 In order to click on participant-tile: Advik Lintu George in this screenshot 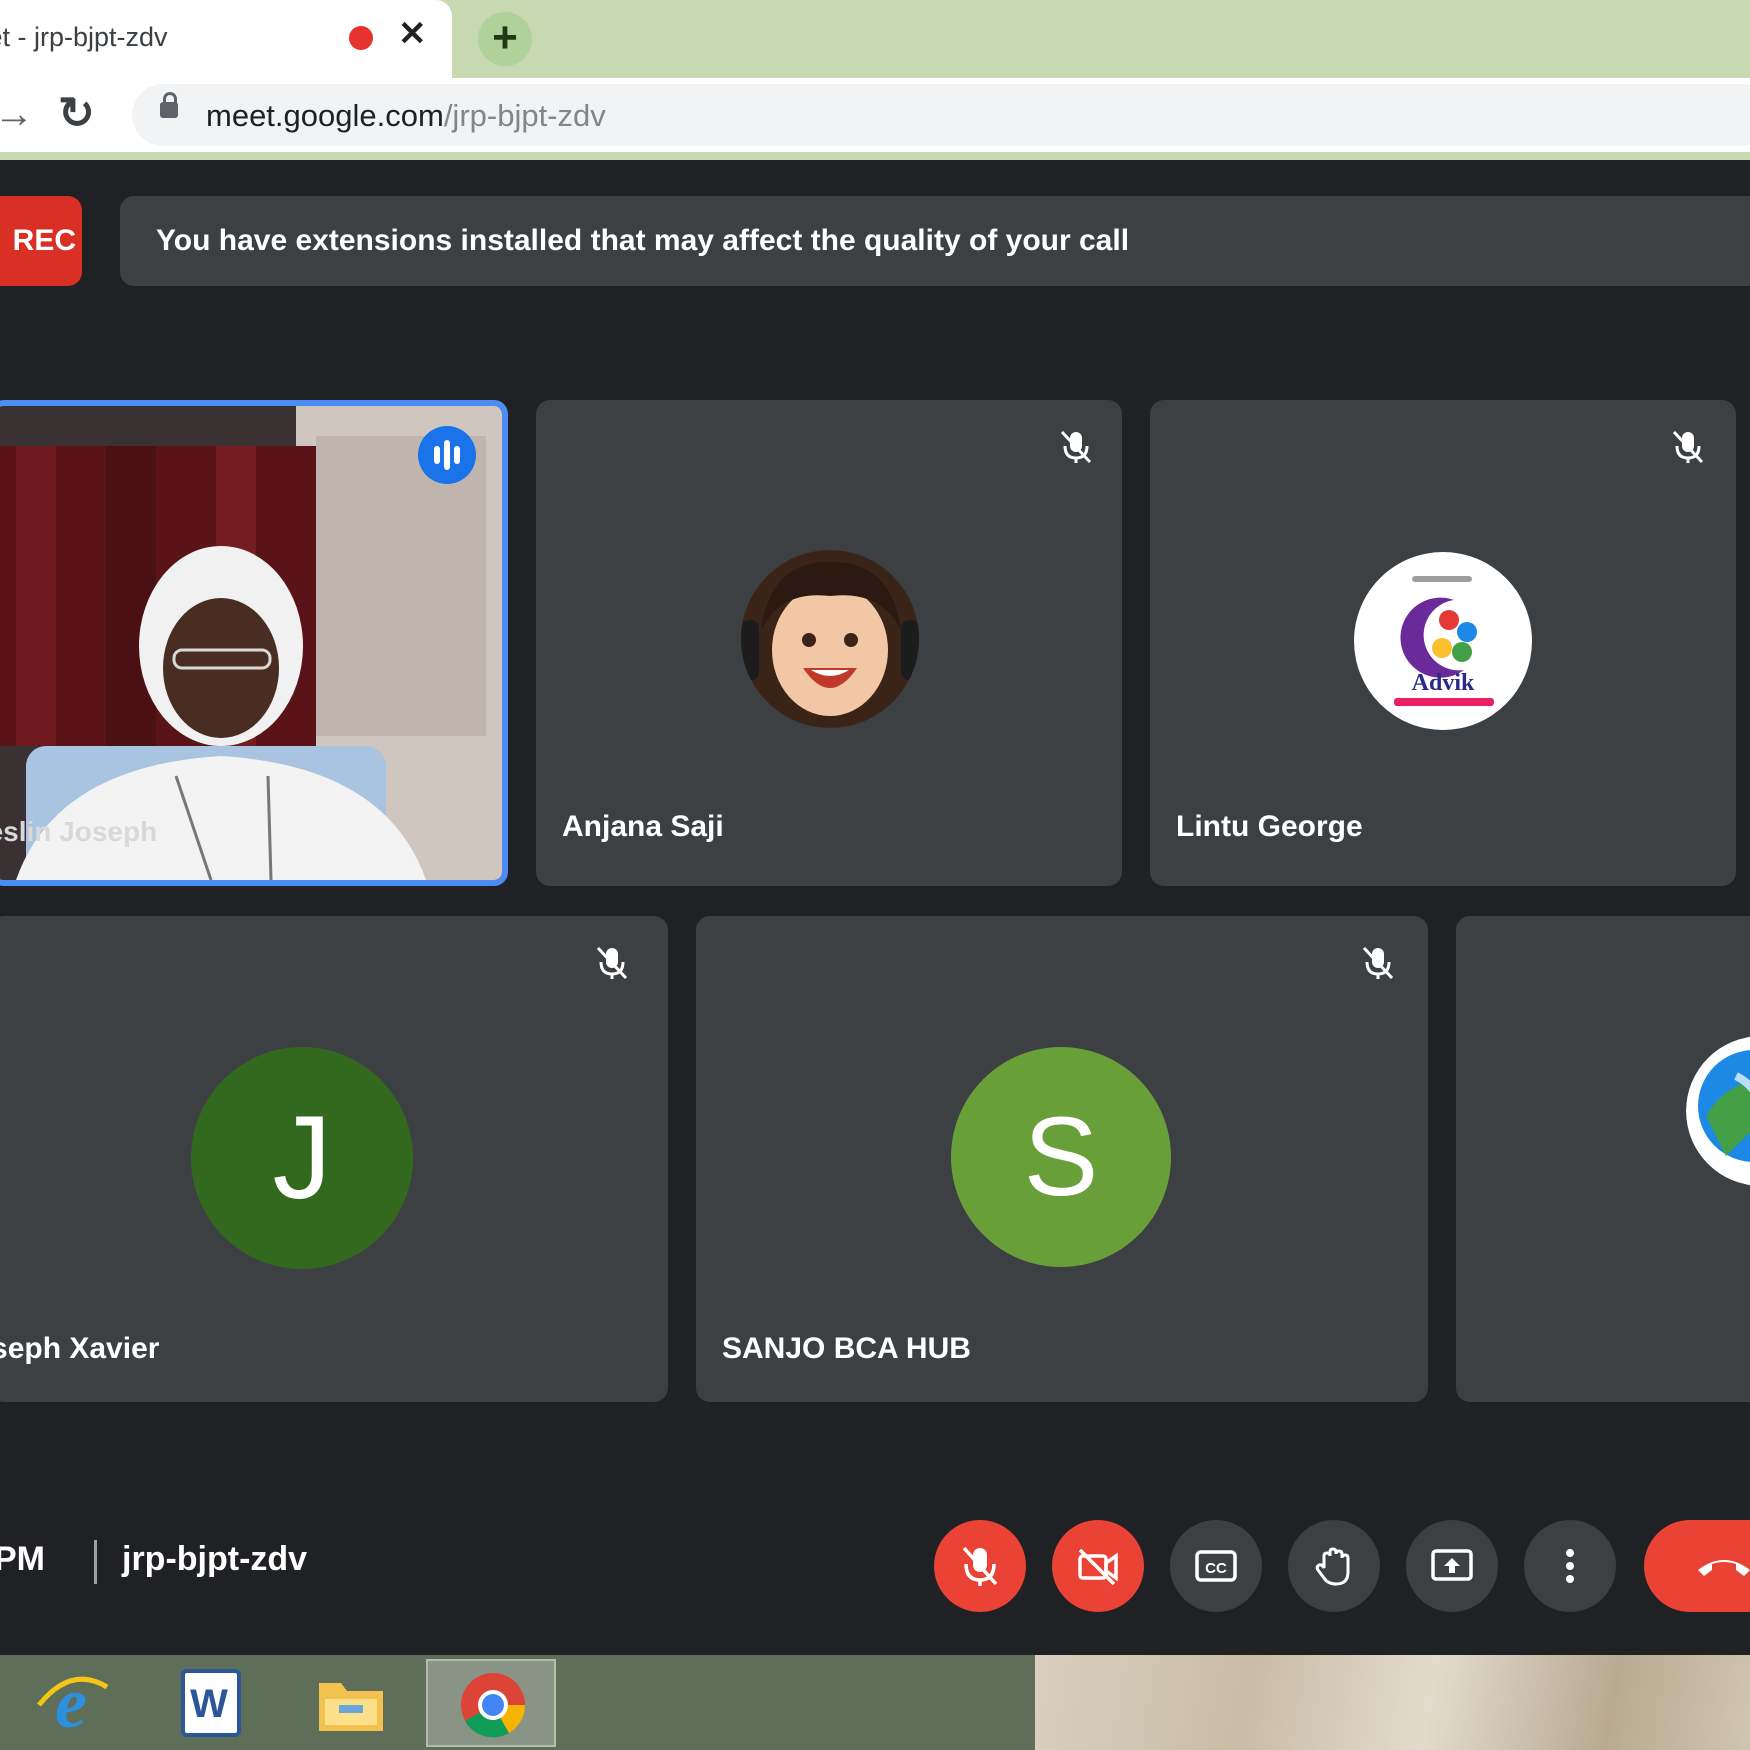, I will do `click(1443, 643)`.